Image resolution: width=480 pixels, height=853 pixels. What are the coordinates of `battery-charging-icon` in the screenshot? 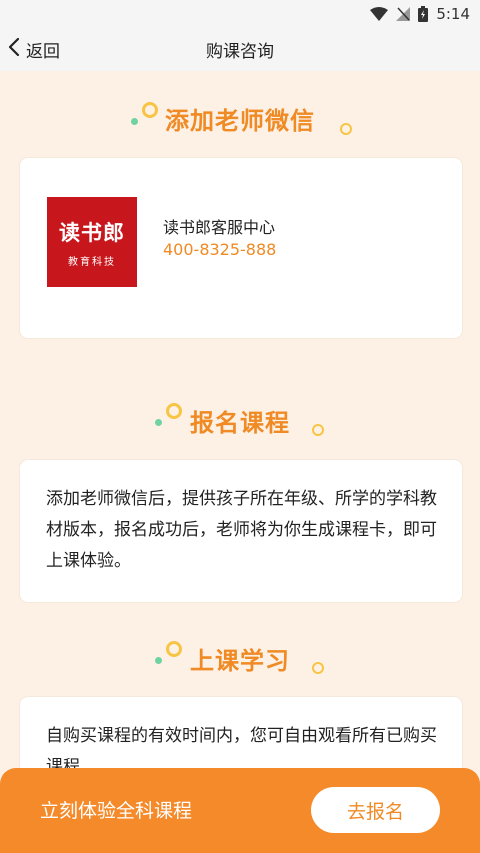 It's located at (423, 13).